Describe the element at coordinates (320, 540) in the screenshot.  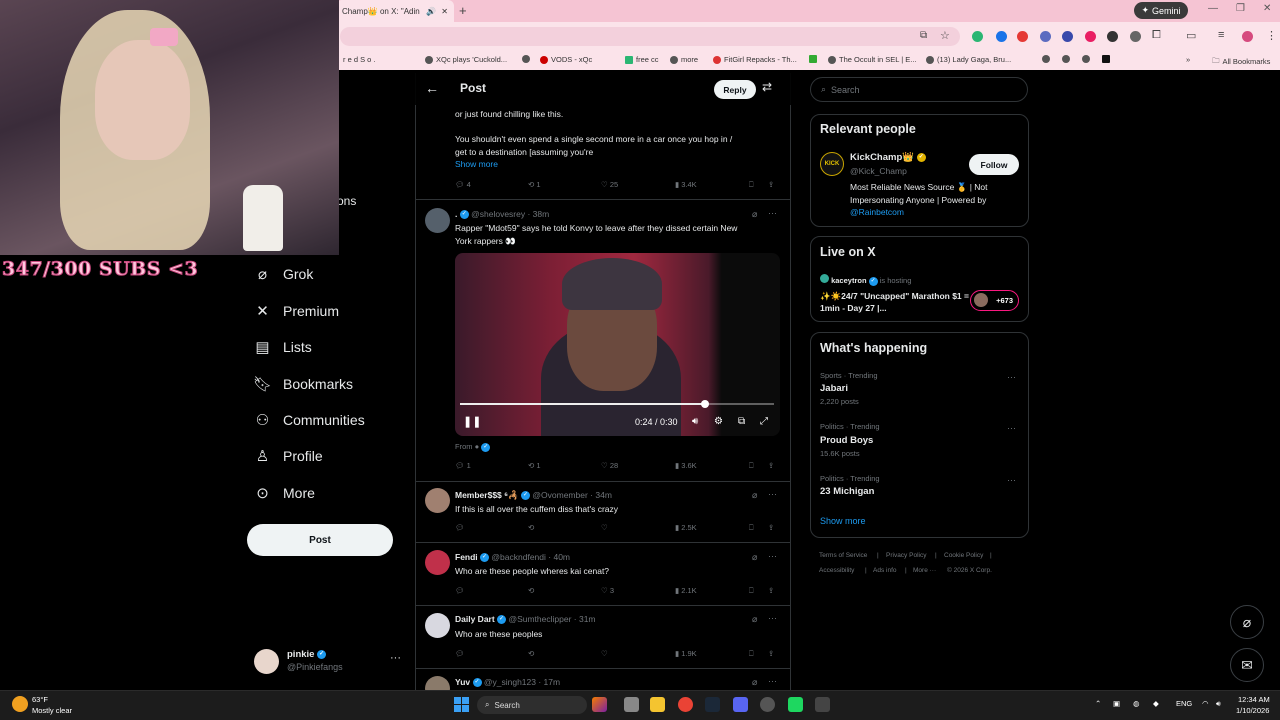
I see `post-button: Post` at that location.